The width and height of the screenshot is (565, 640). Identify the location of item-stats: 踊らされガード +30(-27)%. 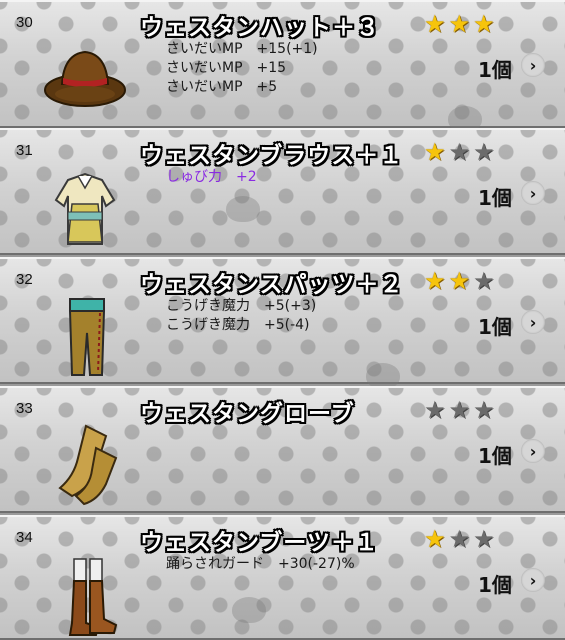
(260, 564).